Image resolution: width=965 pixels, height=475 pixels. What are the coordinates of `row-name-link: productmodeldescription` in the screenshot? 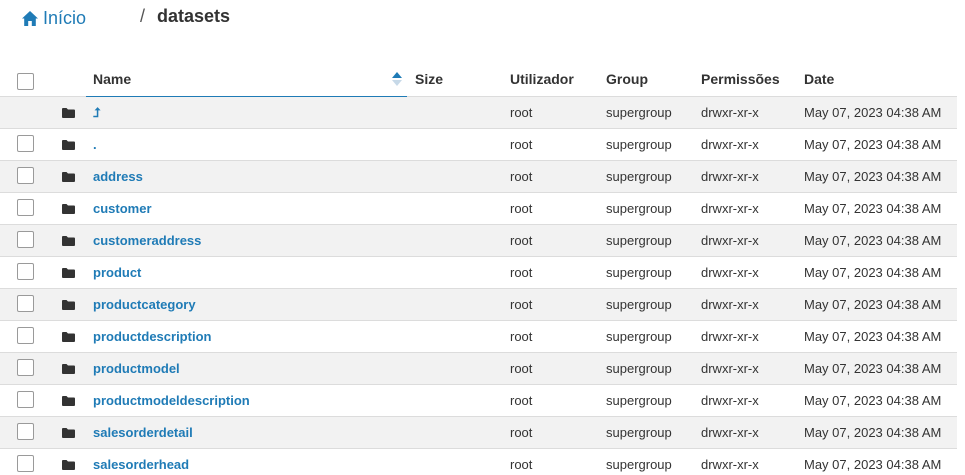 It's located at (171, 400).